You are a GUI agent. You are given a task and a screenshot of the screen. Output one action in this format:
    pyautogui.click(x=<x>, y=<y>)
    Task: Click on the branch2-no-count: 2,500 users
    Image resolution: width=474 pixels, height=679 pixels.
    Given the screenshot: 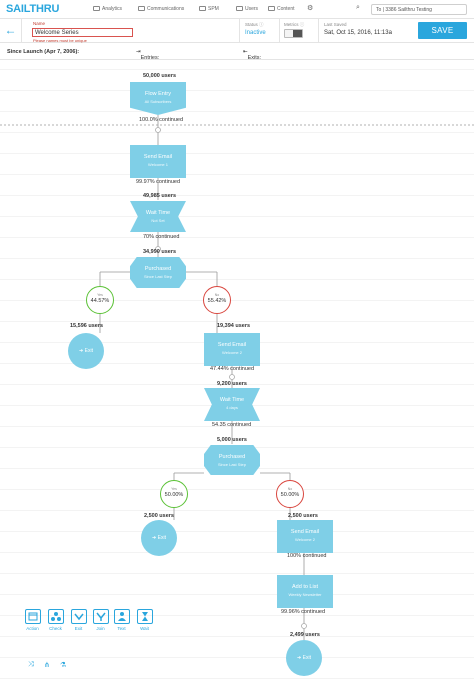 What is the action you would take?
    pyautogui.click(x=303, y=516)
    